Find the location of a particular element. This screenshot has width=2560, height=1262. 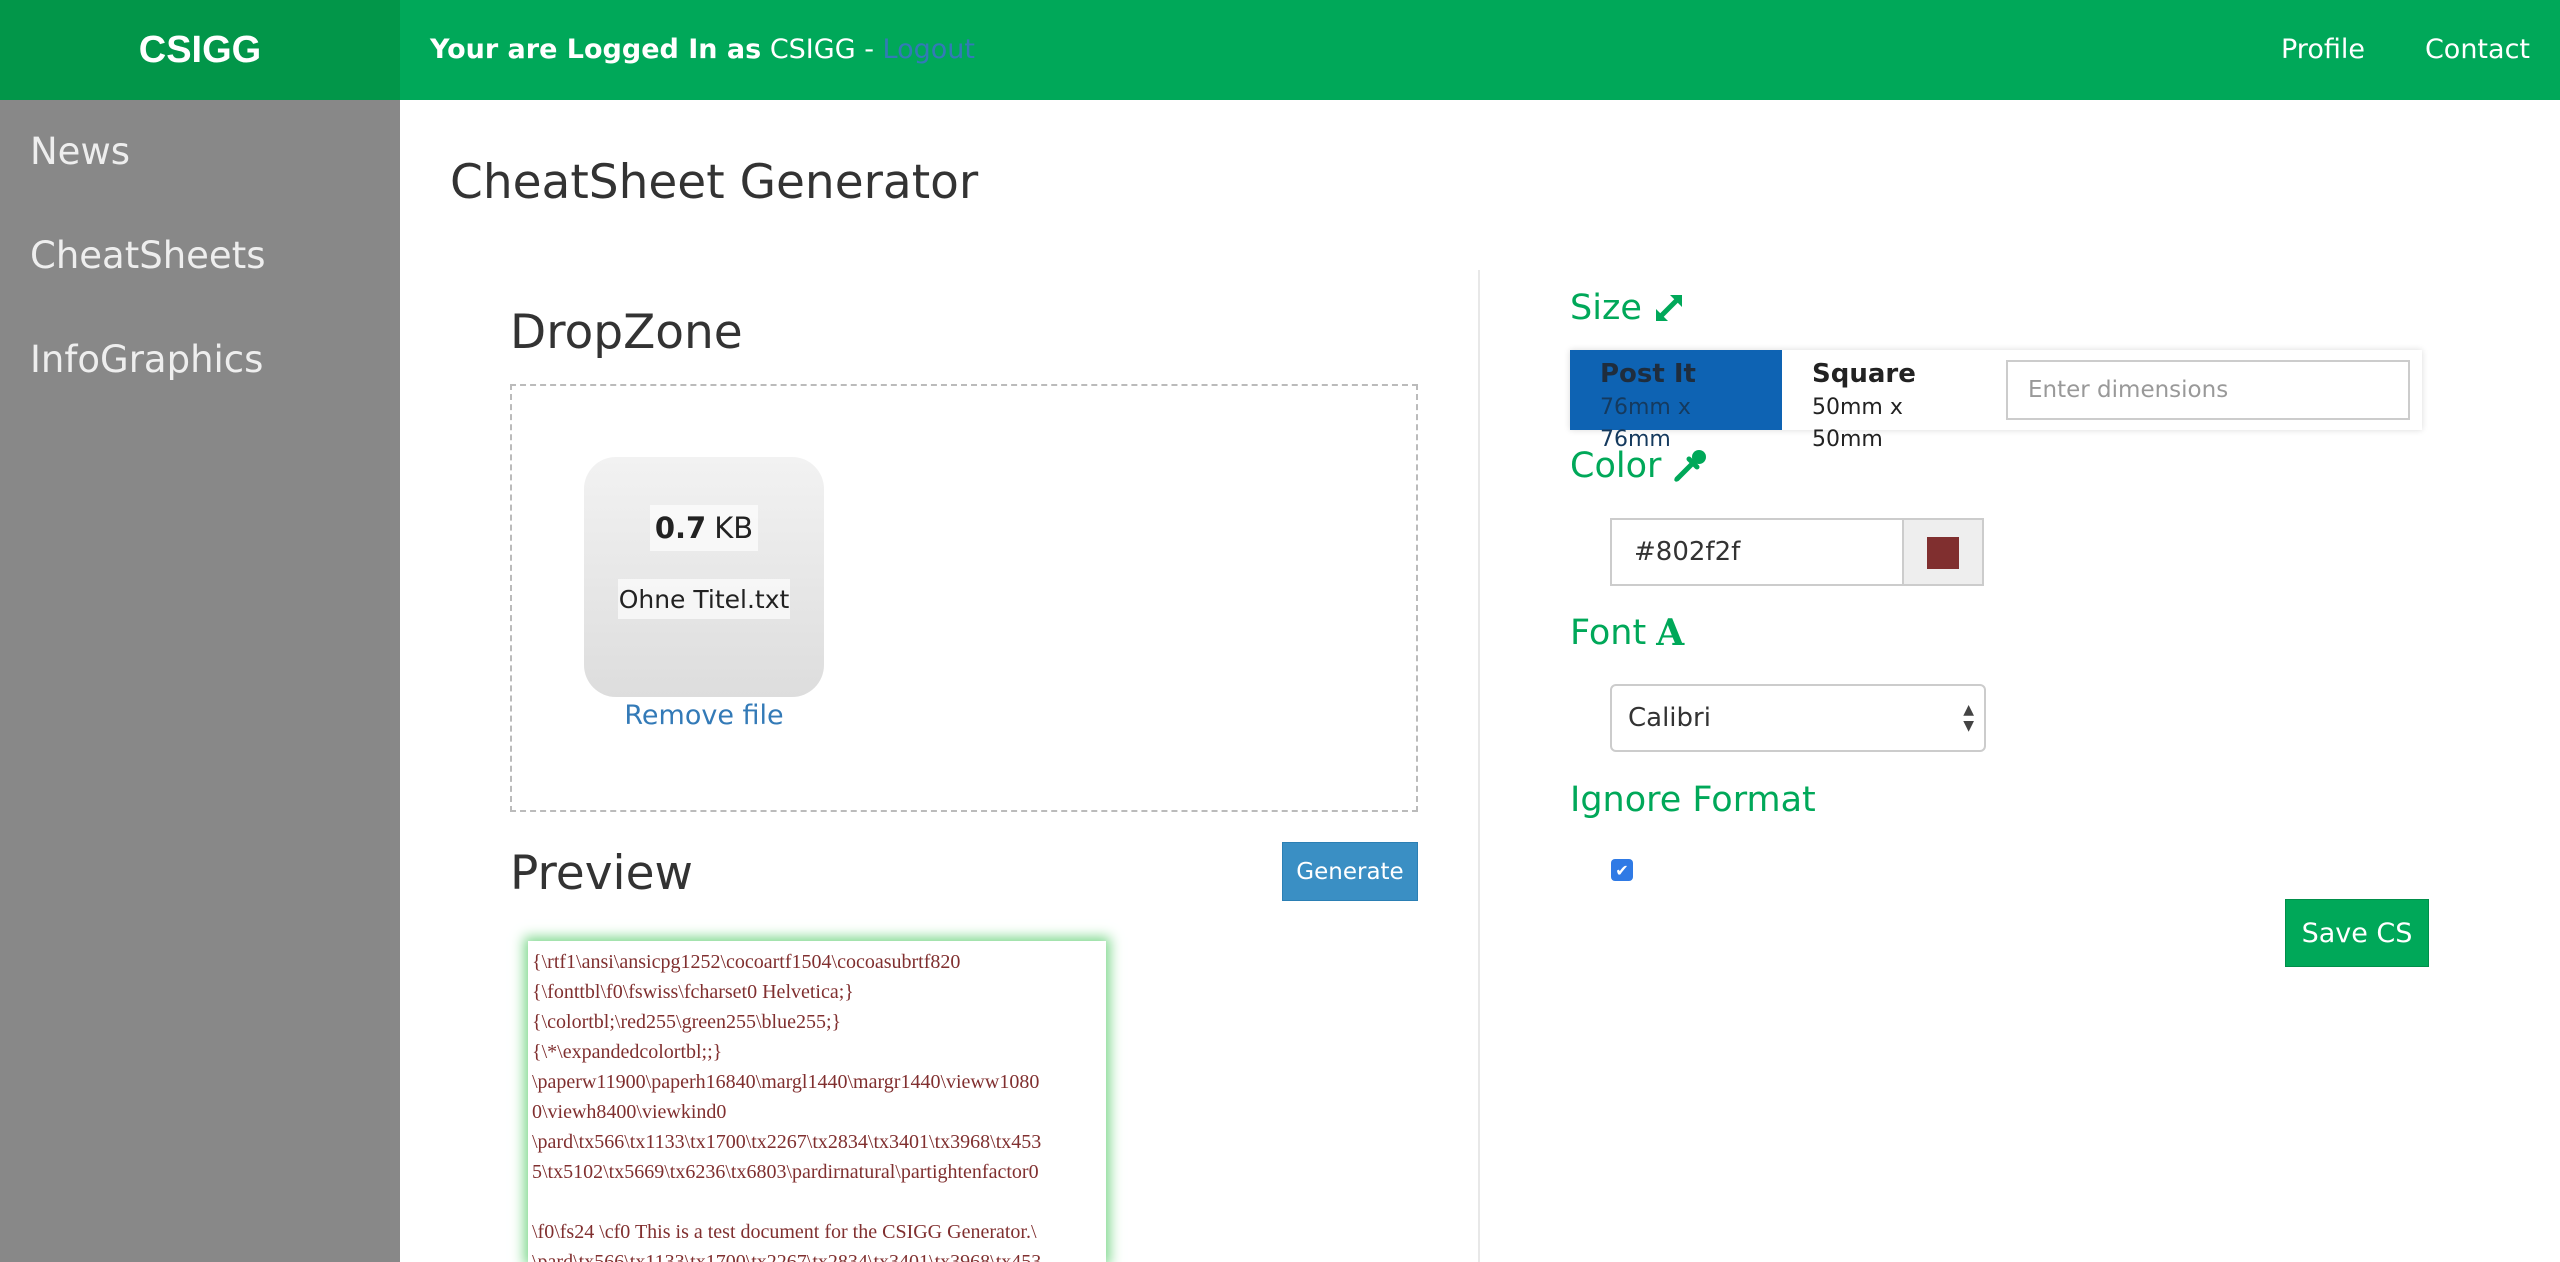

size-option-title: Post It is located at coordinates (1648, 374).